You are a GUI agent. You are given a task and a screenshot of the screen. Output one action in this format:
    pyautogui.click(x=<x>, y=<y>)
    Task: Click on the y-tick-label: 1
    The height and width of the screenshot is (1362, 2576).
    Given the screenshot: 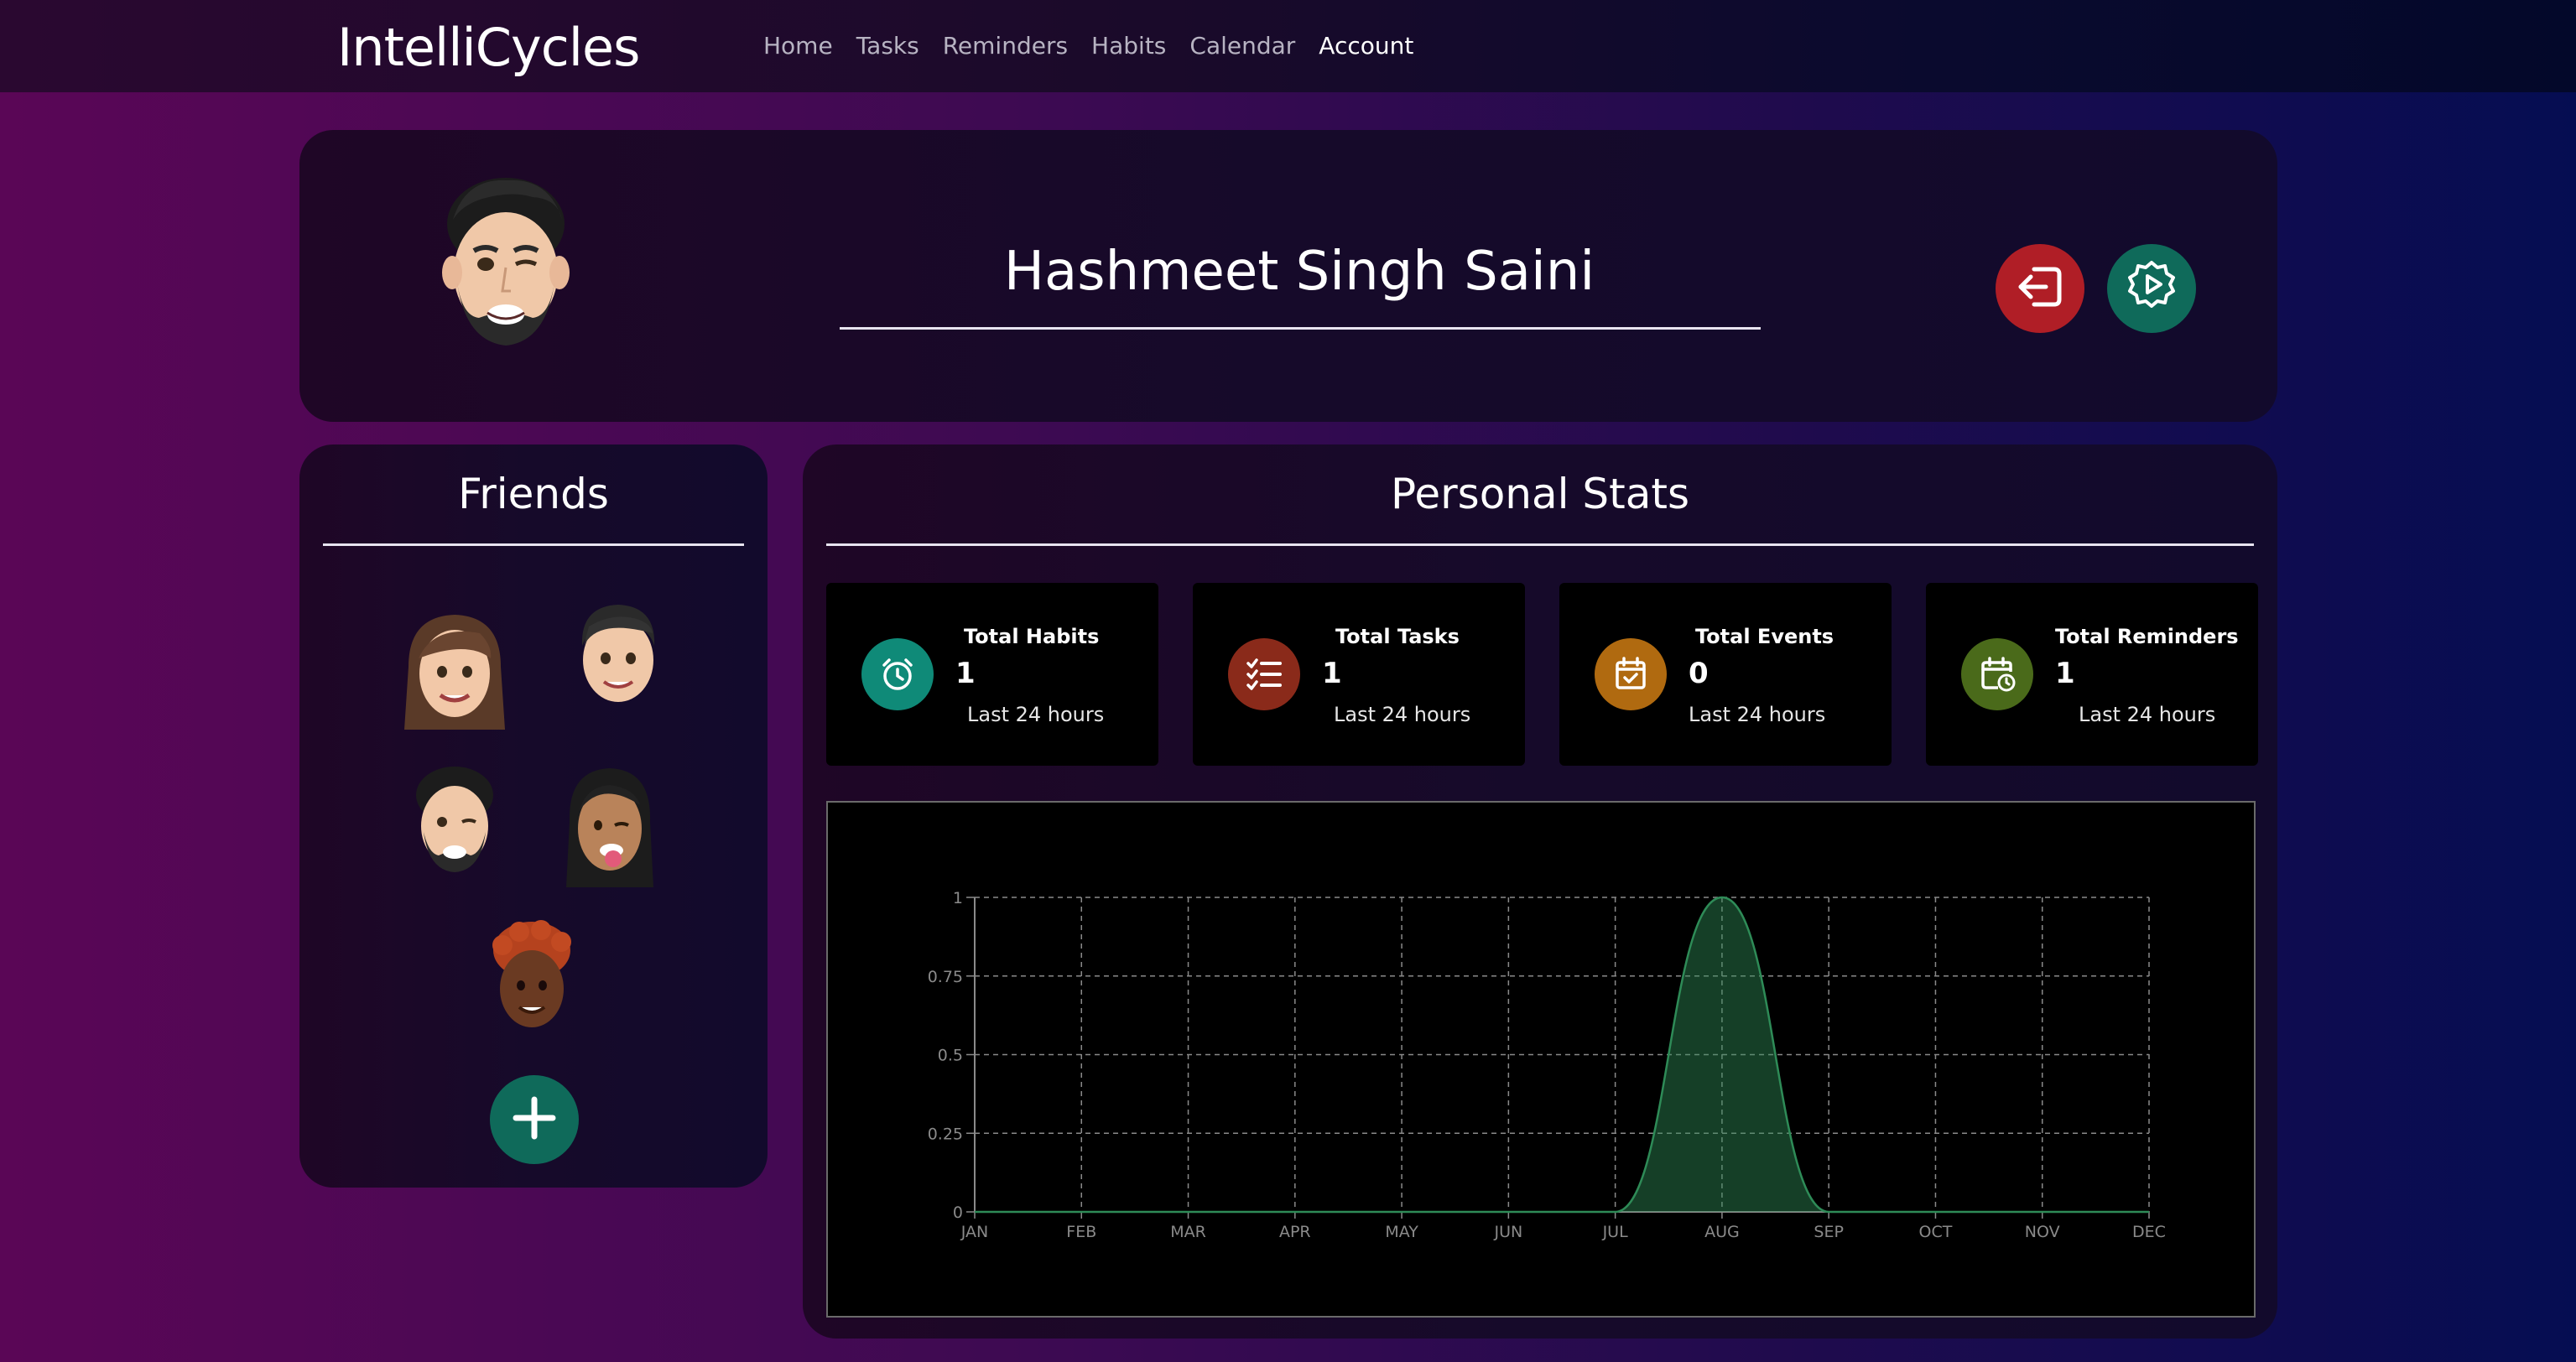 What is the action you would take?
    pyautogui.click(x=958, y=898)
    